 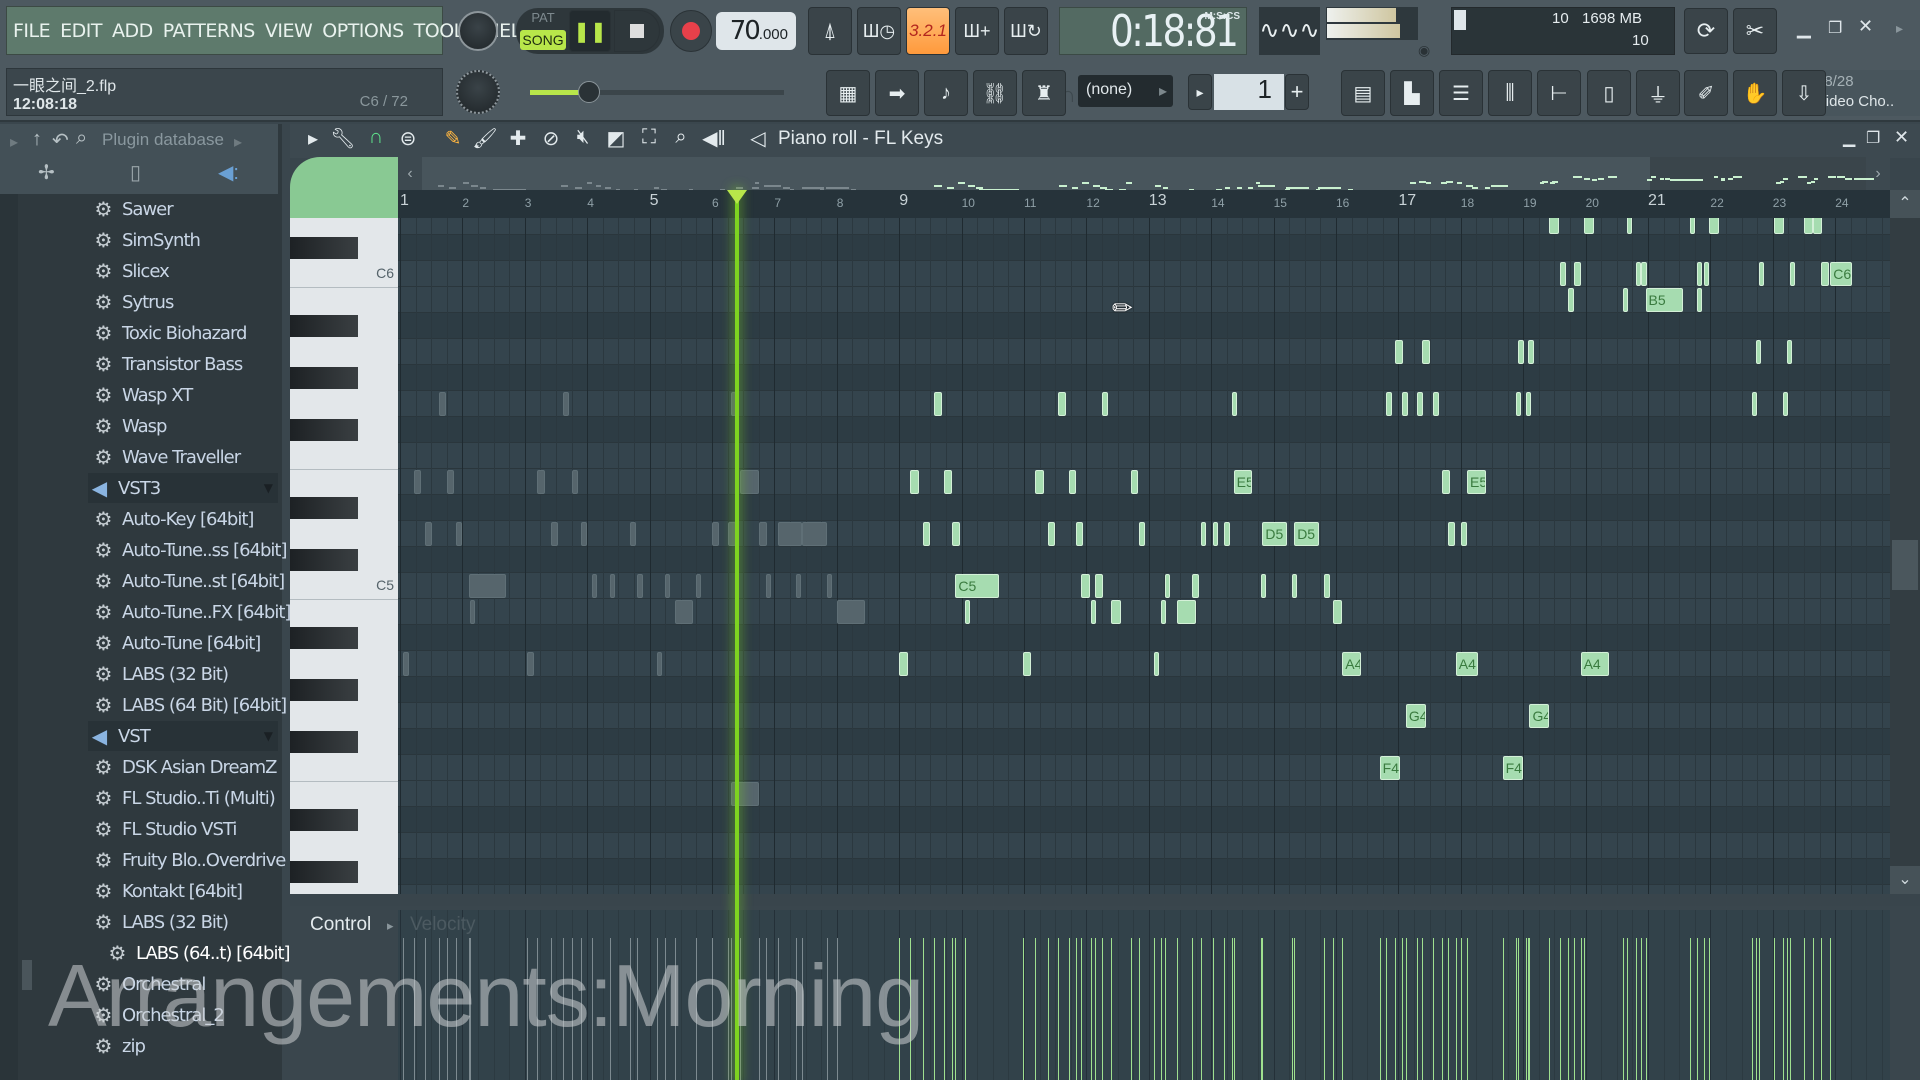 What do you see at coordinates (46, 172) in the screenshot?
I see `waveform-filter-icon: ✢` at bounding box center [46, 172].